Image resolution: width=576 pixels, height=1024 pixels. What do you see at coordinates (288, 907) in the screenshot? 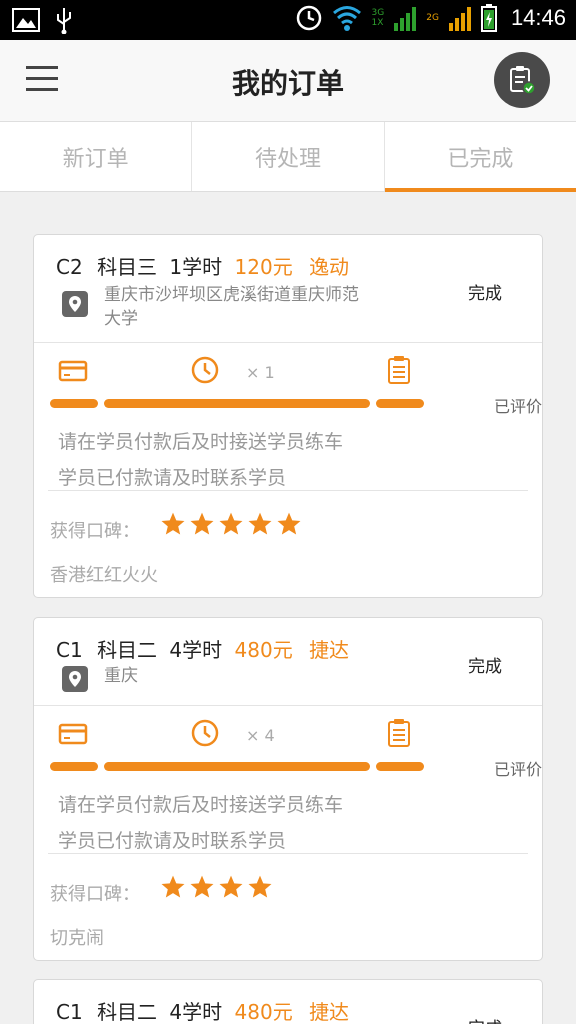
I see `order-card-footer: 获得口碑： 切克闹` at bounding box center [288, 907].